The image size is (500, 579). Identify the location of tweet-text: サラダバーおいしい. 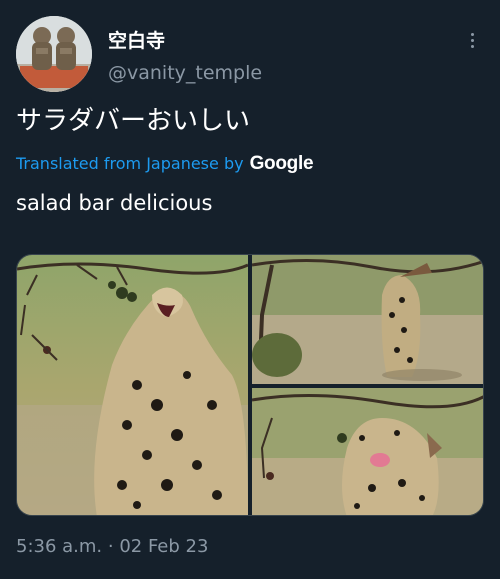
(133, 121).